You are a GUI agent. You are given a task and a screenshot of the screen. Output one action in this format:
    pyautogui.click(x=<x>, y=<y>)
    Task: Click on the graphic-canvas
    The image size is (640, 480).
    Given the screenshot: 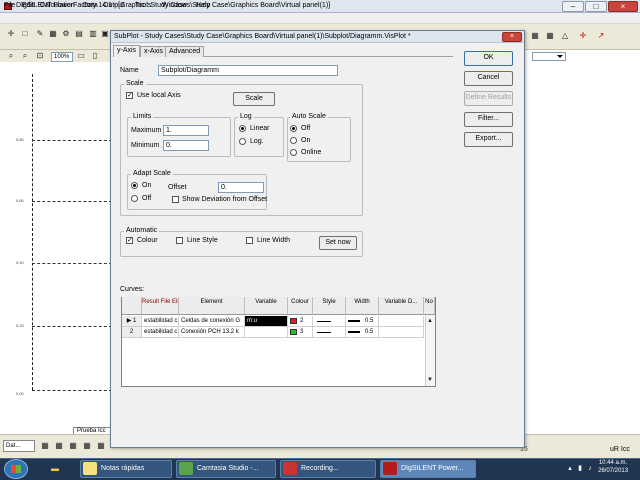 What is the action you would take?
    pyautogui.click(x=56, y=248)
    